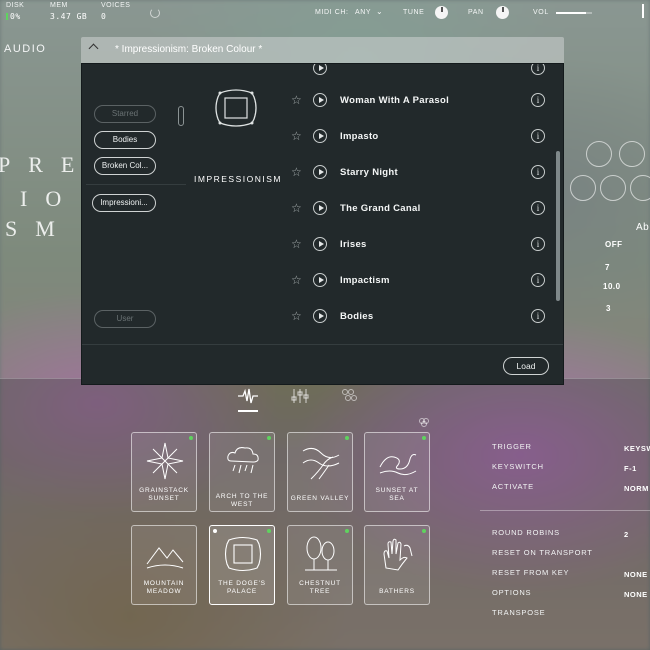 The width and height of the screenshot is (650, 650). What do you see at coordinates (321, 553) in the screenshot?
I see `trees-icon` at bounding box center [321, 553].